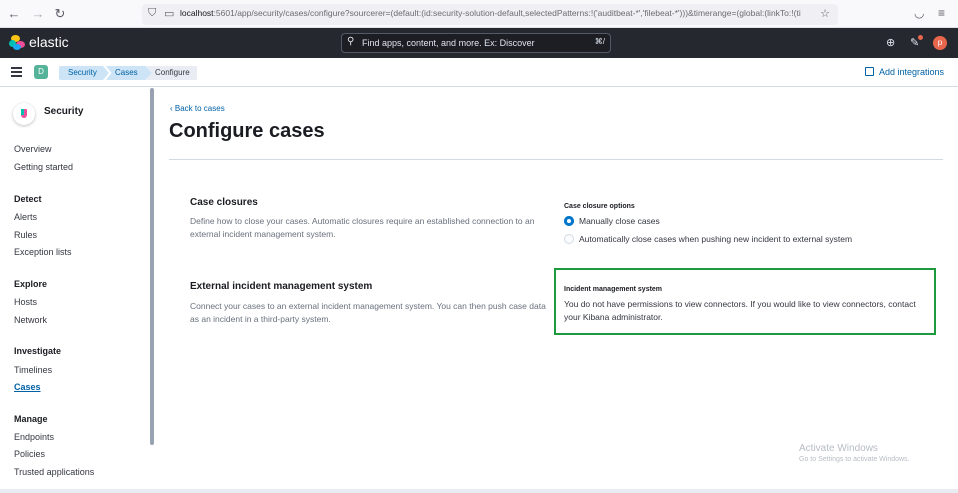 This screenshot has width=958, height=493. I want to click on url-host: localhost, so click(197, 13).